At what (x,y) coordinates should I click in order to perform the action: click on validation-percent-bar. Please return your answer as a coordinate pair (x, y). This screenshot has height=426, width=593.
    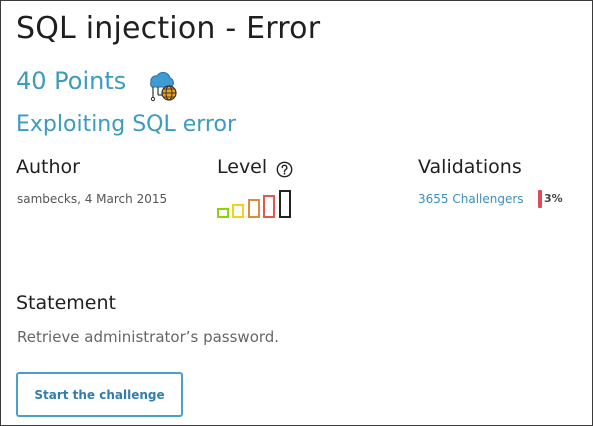
    Looking at the image, I should click on (540, 199).